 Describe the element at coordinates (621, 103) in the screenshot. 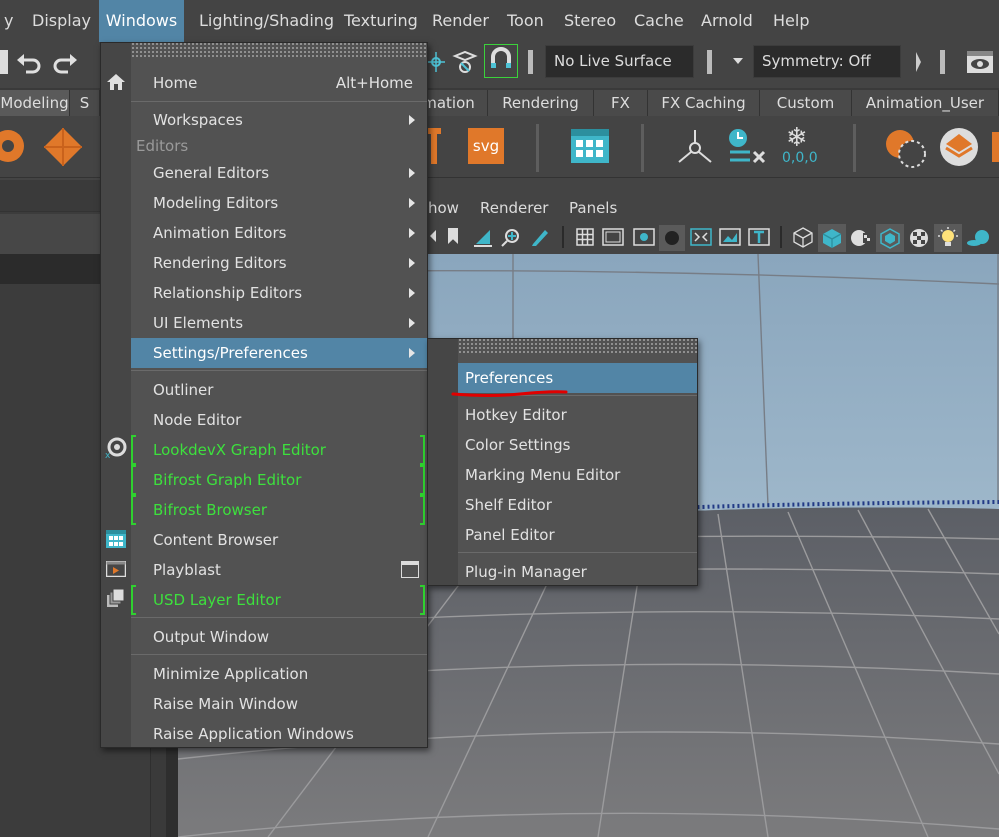

I see `shelf-tab-fx: FX` at that location.